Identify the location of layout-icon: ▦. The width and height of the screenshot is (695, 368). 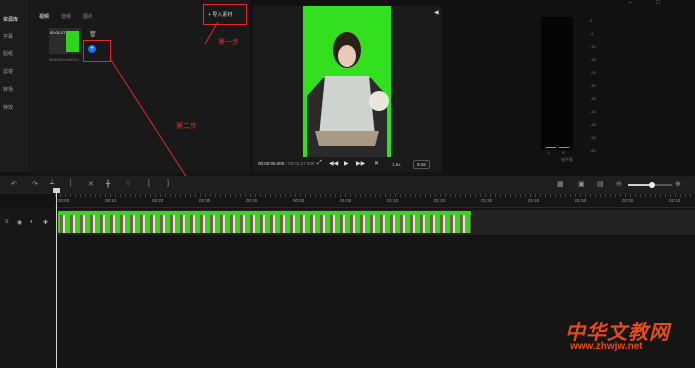
(560, 184).